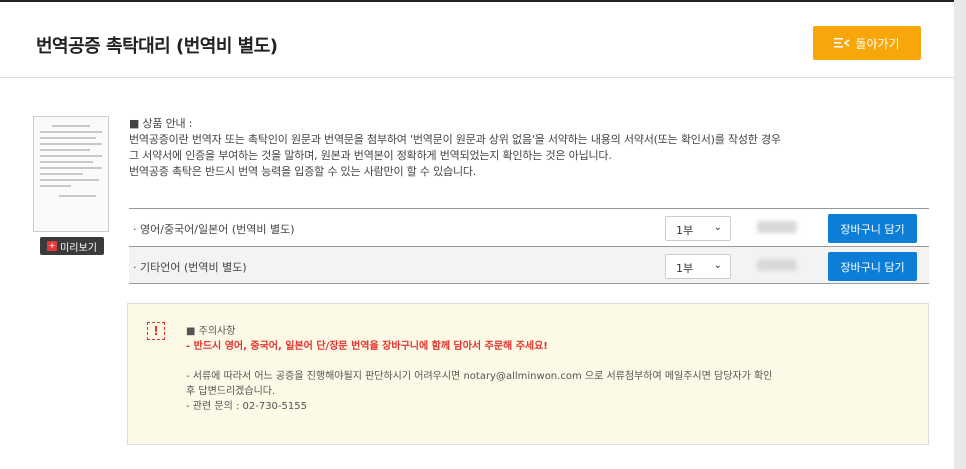 The height and width of the screenshot is (469, 966). I want to click on back-button: 돌아가기, so click(867, 43).